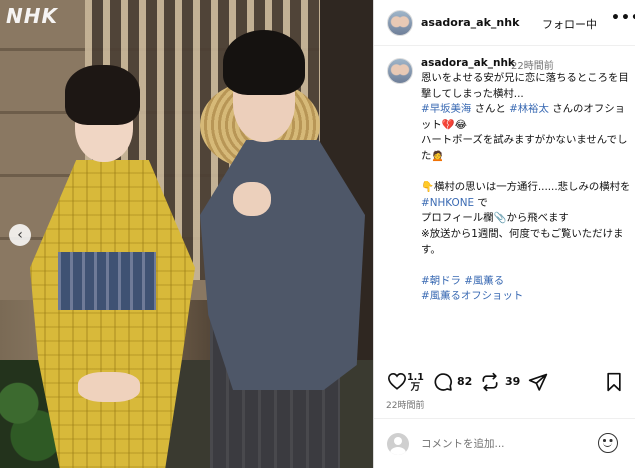 The width and height of the screenshot is (635, 468). Describe the element at coordinates (623, 18) in the screenshot. I see `more-options-icon: •••` at that location.